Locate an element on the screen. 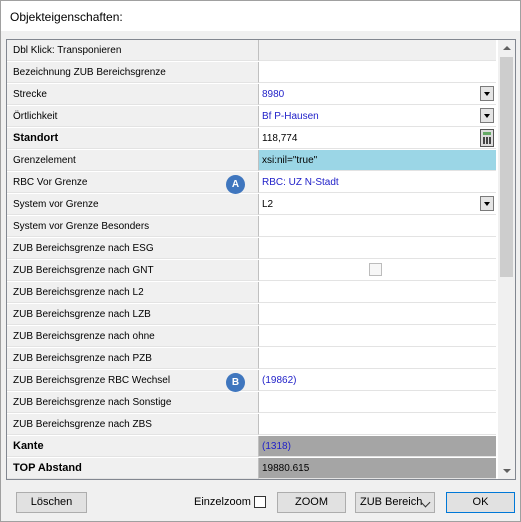 Image resolution: width=521 pixels, height=522 pixels. grid-row-nach-lzb: ZUB Bereichsgrenze nach LZB is located at coordinates (252, 315).